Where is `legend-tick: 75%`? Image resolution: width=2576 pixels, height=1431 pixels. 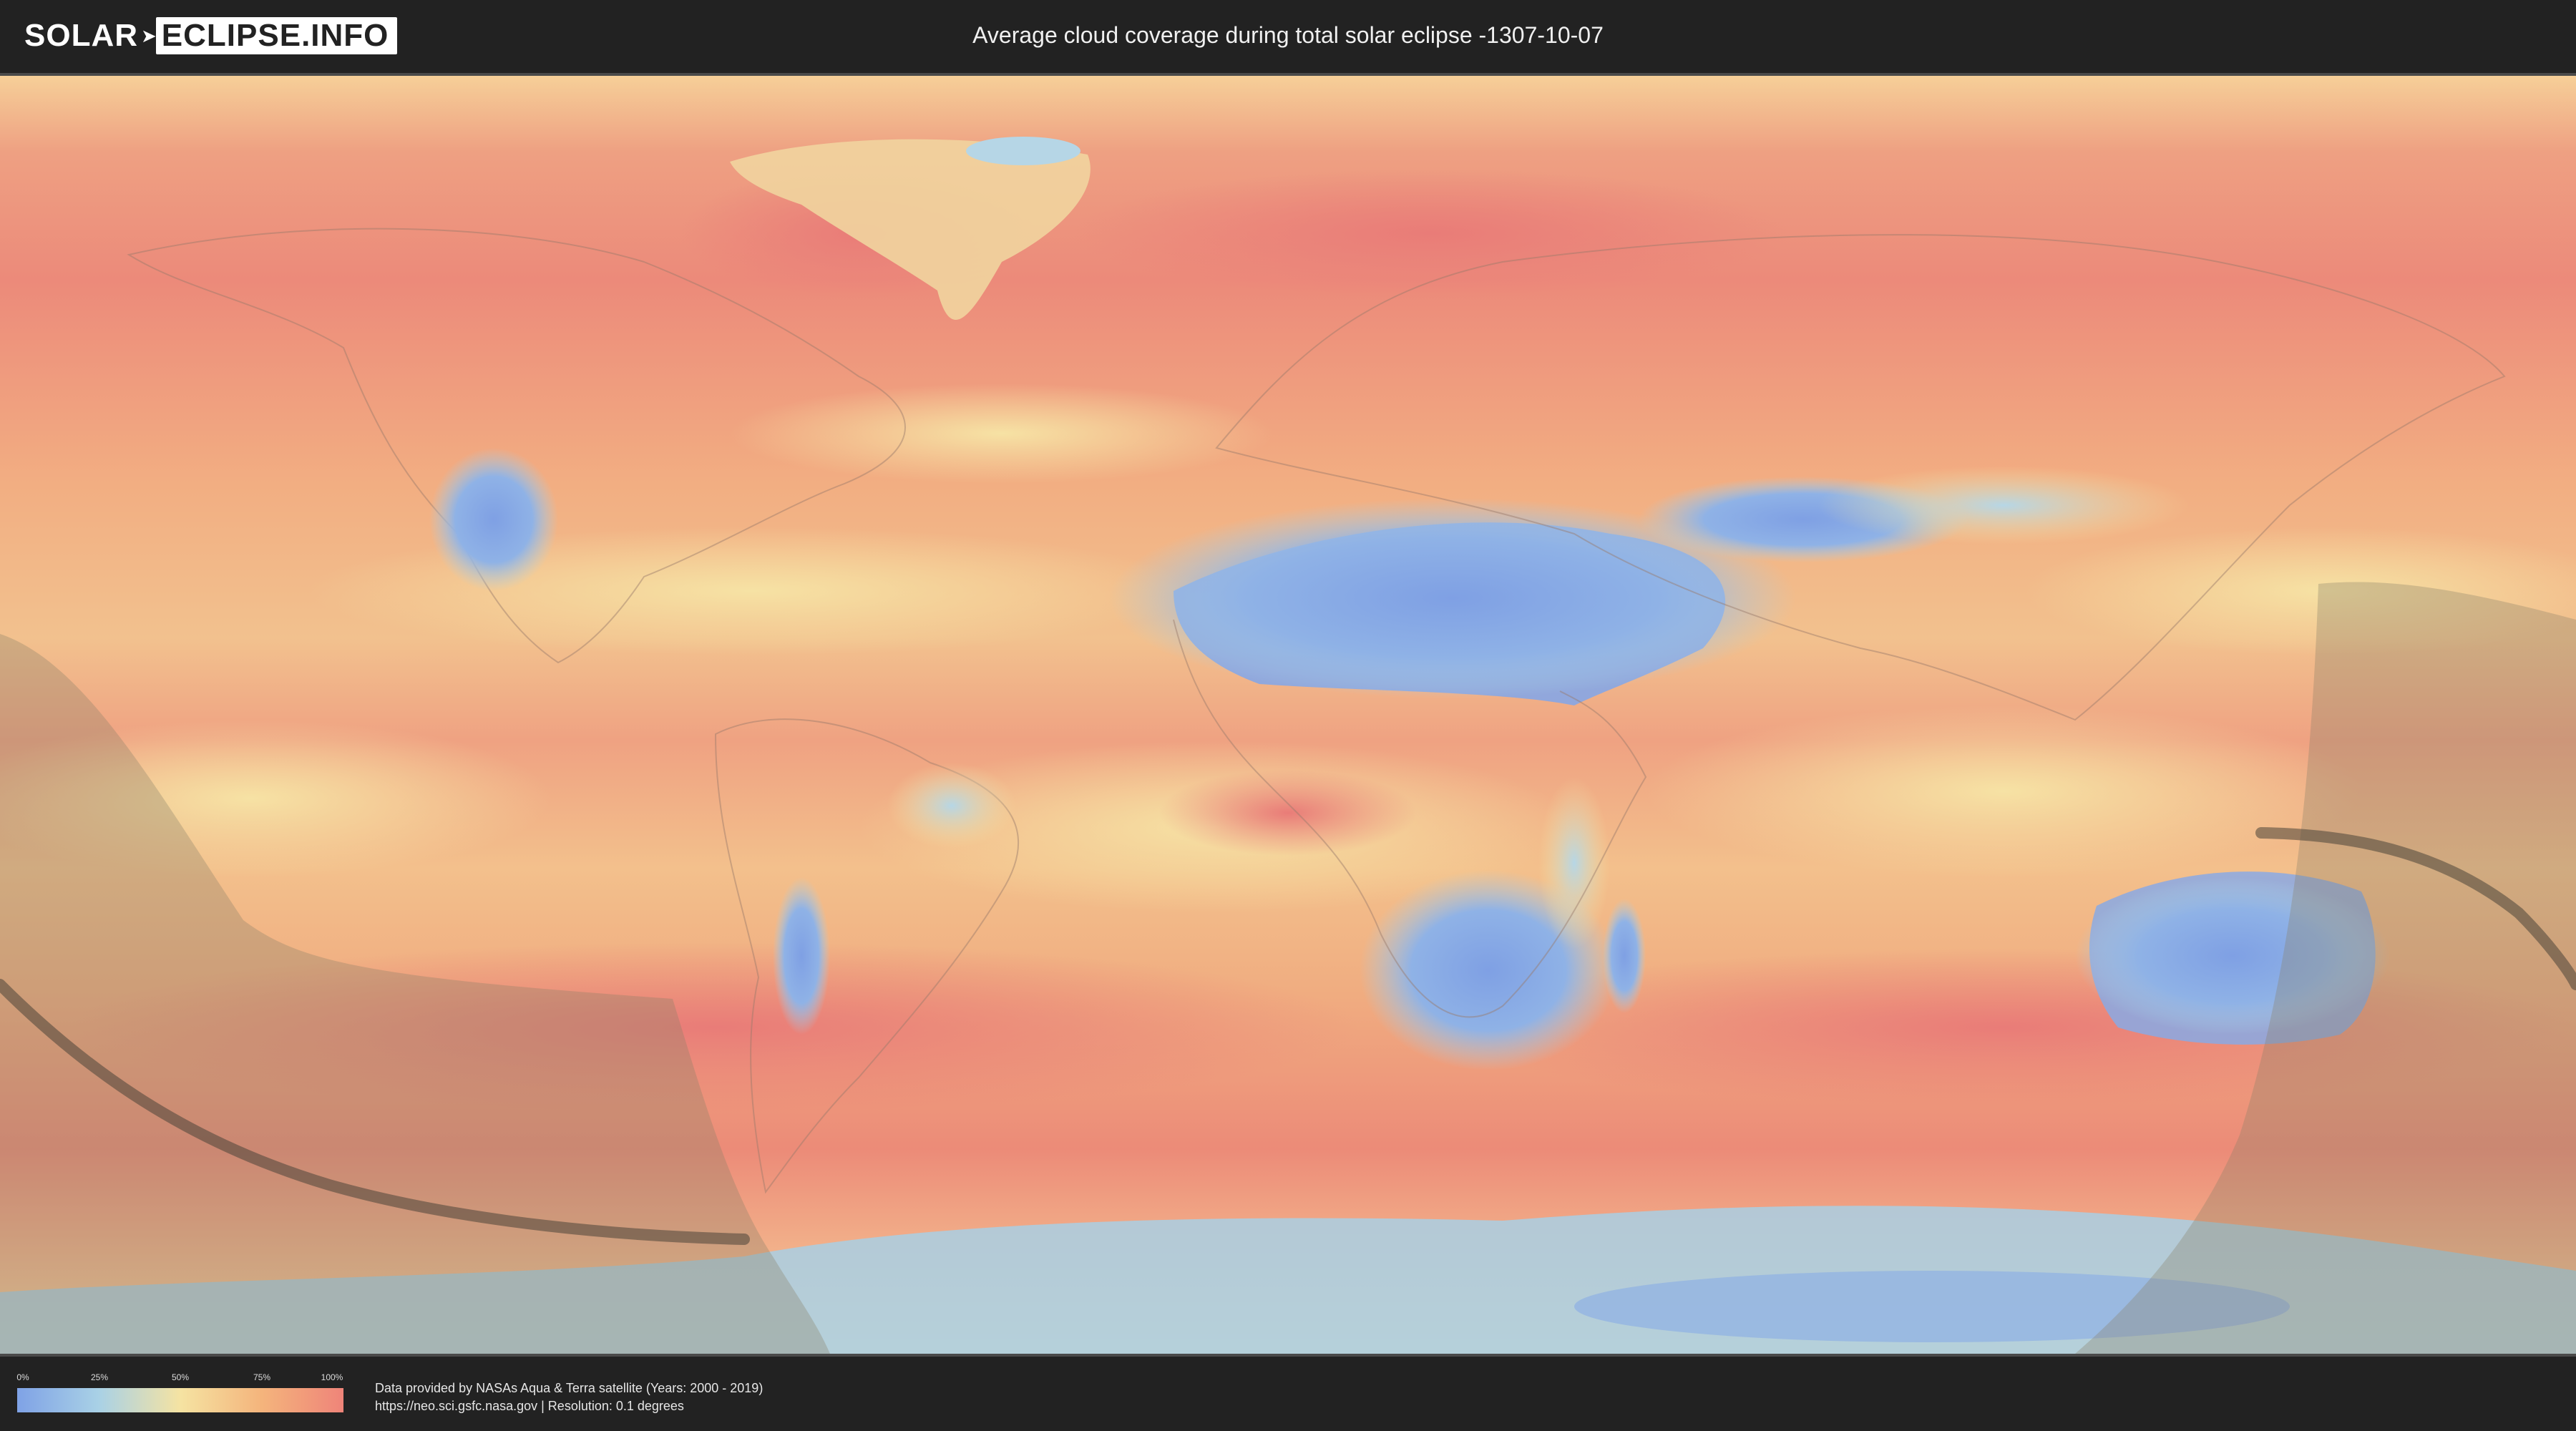
legend-tick: 75% is located at coordinates (262, 1377).